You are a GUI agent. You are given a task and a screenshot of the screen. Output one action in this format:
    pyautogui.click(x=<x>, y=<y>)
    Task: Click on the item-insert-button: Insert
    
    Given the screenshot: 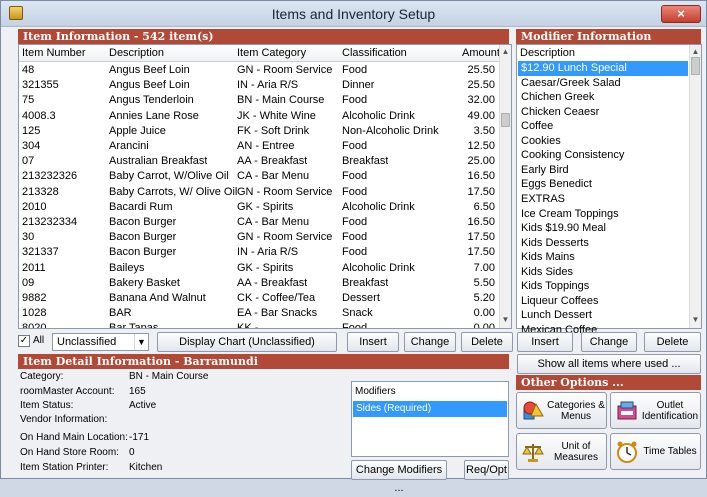 What is the action you would take?
    pyautogui.click(x=373, y=342)
    